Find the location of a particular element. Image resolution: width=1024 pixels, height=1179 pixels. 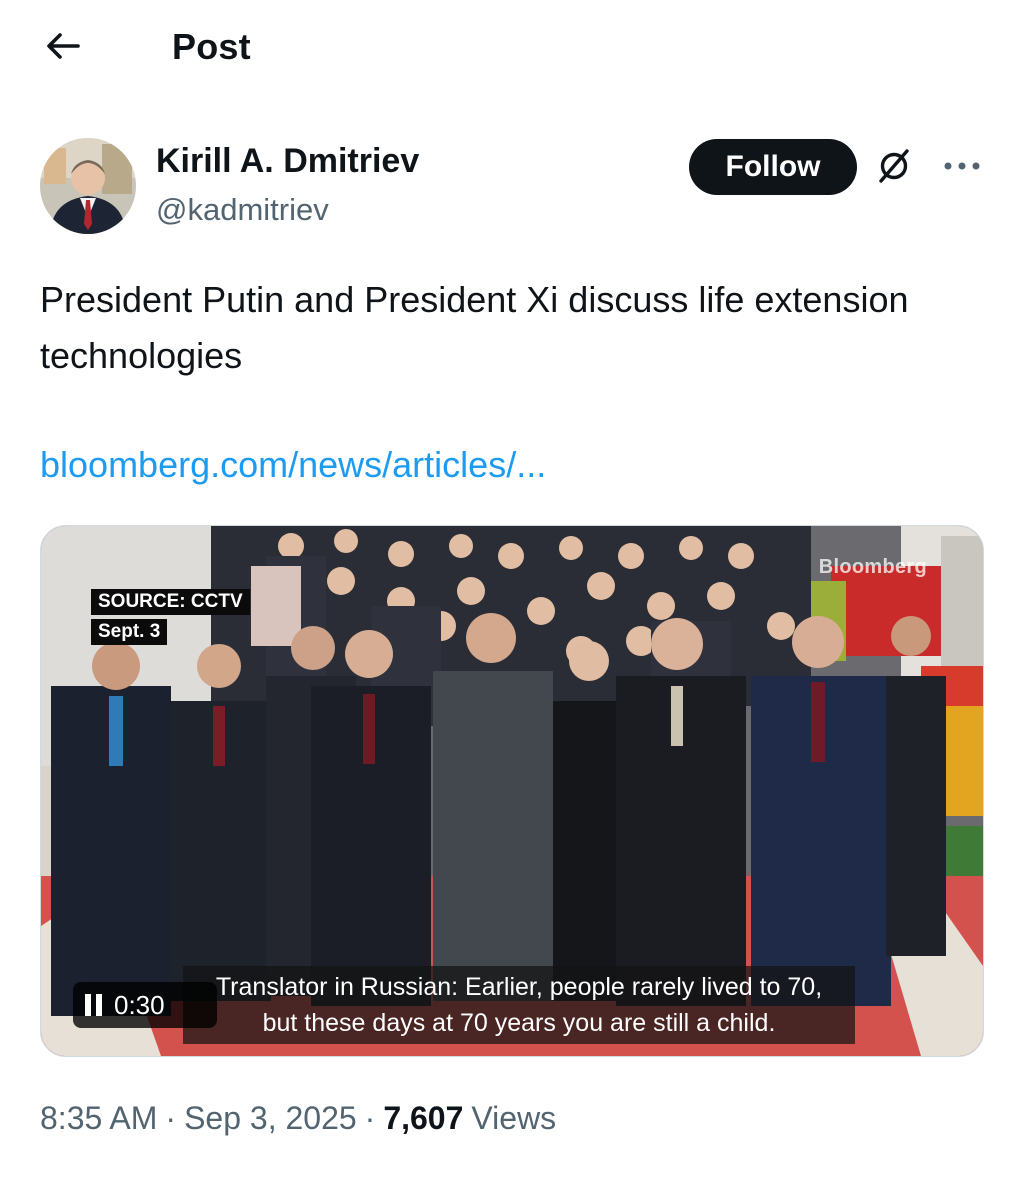

views-label: Views is located at coordinates (514, 1118).